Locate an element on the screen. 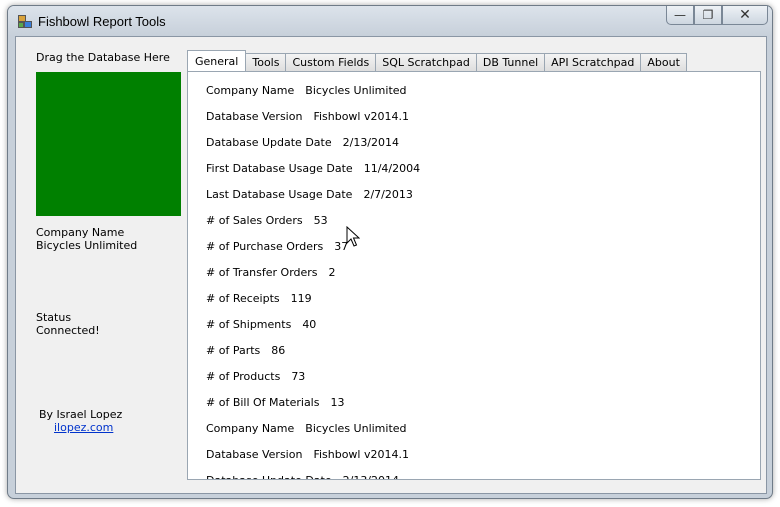 This screenshot has height=507, width=780. info-row: # of Sales Orders 53 is located at coordinates (267, 220).